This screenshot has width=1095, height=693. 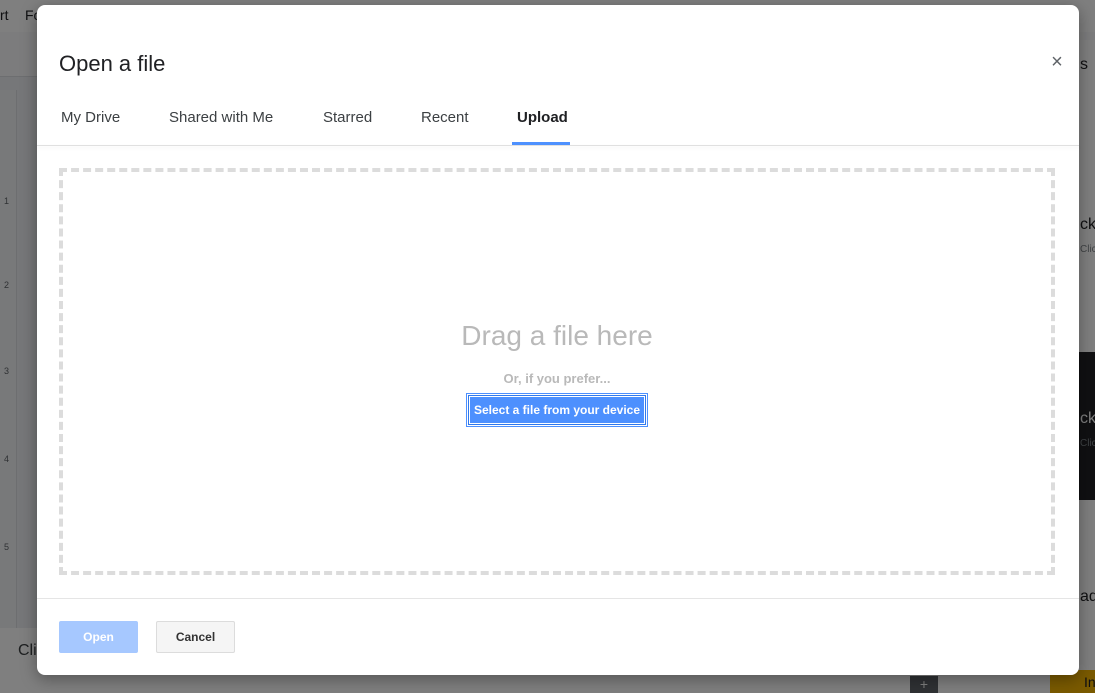 I want to click on drag-file-text: Drag a file here, so click(x=557, y=335).